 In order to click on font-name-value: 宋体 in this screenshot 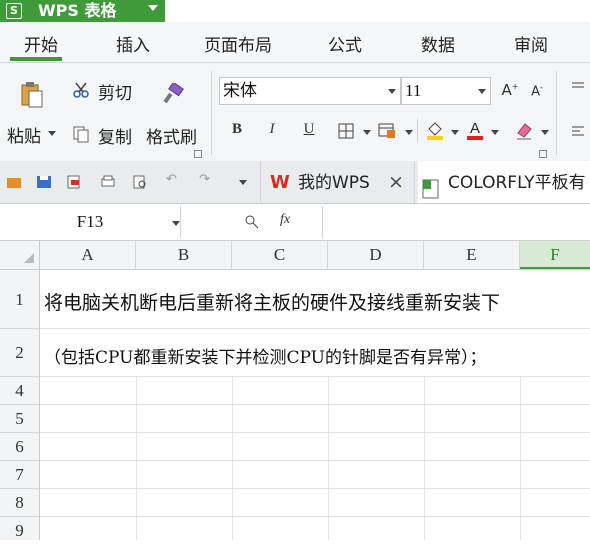, I will do `click(240, 90)`.